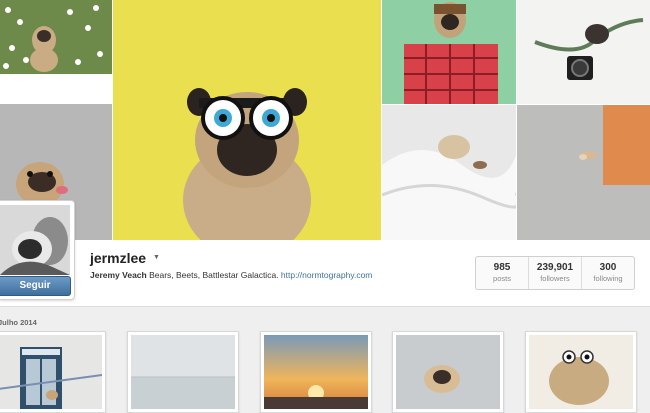 This screenshot has height=413, width=650. Describe the element at coordinates (18, 322) in the screenshot. I see `feed-month-label: Julho 2014` at that location.